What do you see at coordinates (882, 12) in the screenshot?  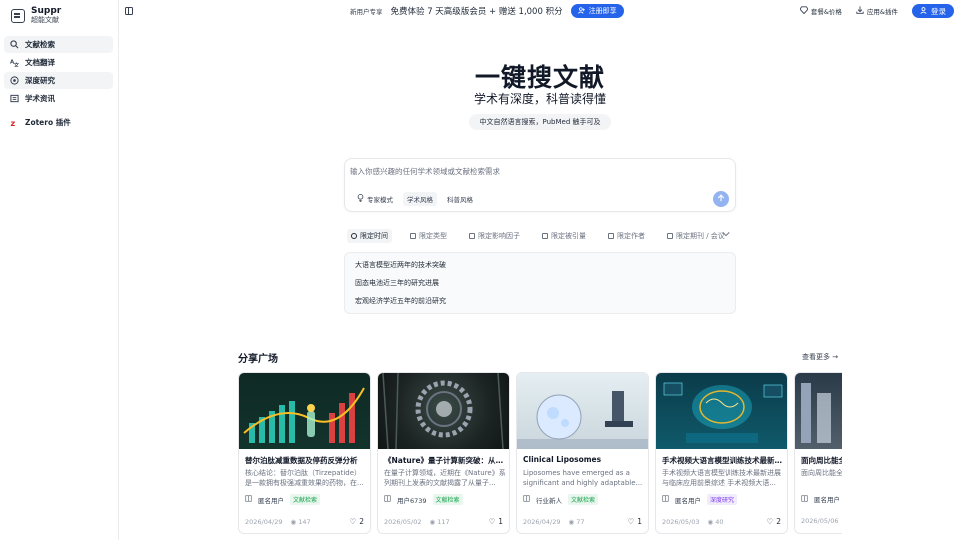 I see `apps-label: 应用&插件` at bounding box center [882, 12].